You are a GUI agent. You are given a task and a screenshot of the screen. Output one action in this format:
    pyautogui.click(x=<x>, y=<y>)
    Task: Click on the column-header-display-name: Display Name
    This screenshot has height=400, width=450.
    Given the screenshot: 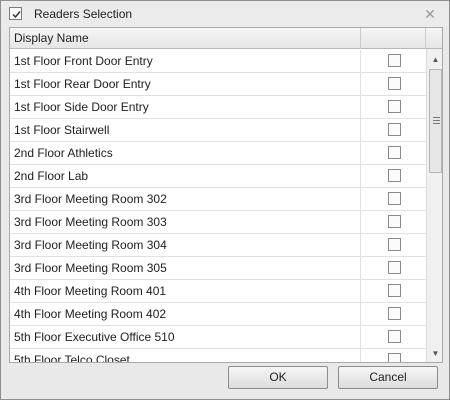 What is the action you would take?
    pyautogui.click(x=185, y=38)
    